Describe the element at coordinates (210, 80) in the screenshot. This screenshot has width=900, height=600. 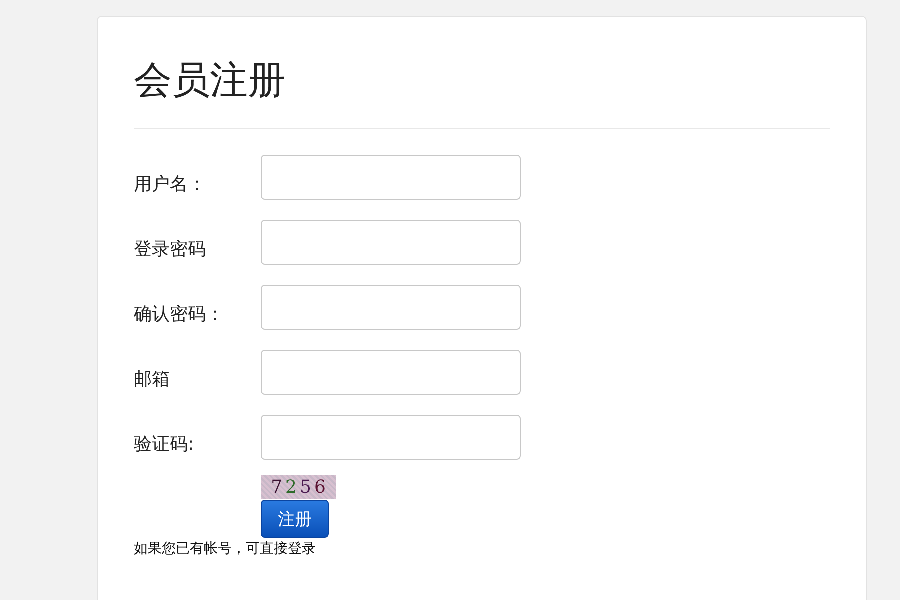
I see `page-title: 会员注册` at that location.